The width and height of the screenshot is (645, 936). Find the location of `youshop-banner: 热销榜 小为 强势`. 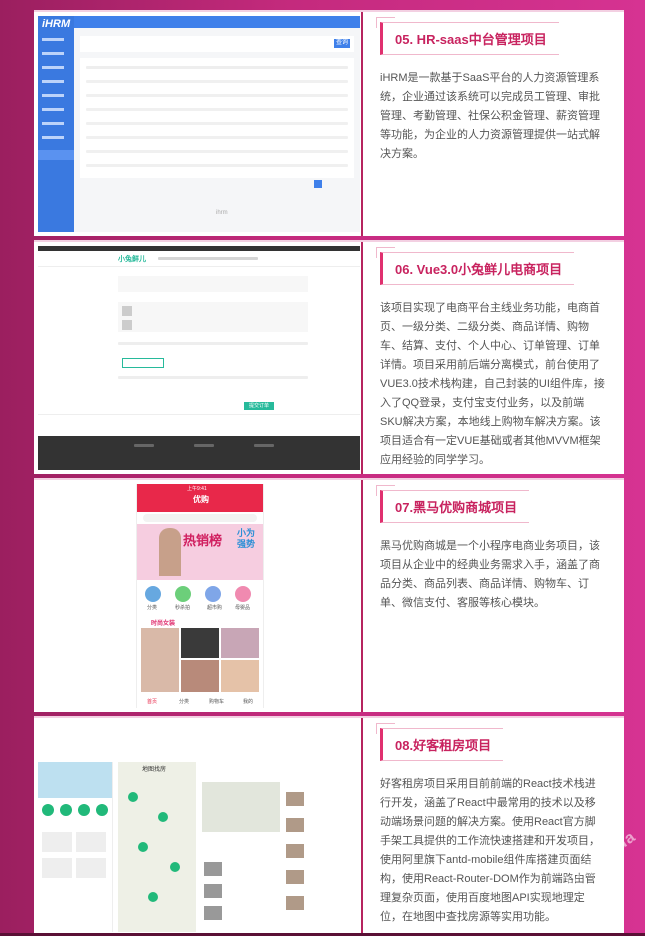

youshop-banner: 热销榜 小为 强势 is located at coordinates (200, 552).